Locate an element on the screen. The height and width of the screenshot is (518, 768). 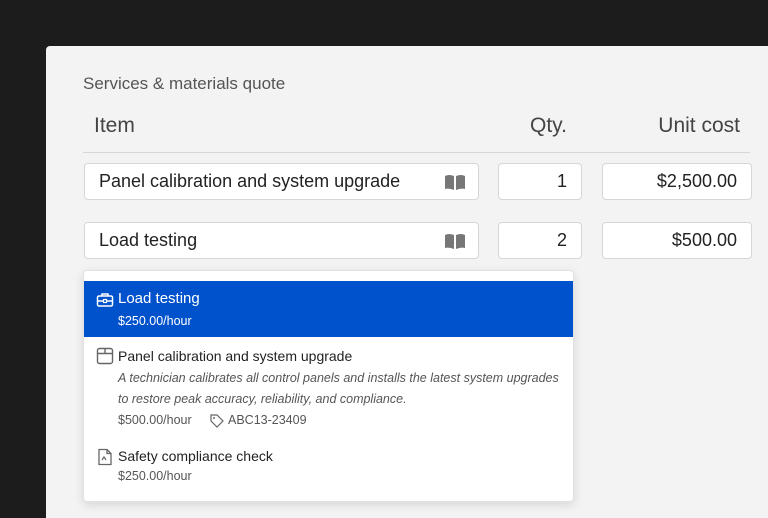
header-divider is located at coordinates (416, 152).